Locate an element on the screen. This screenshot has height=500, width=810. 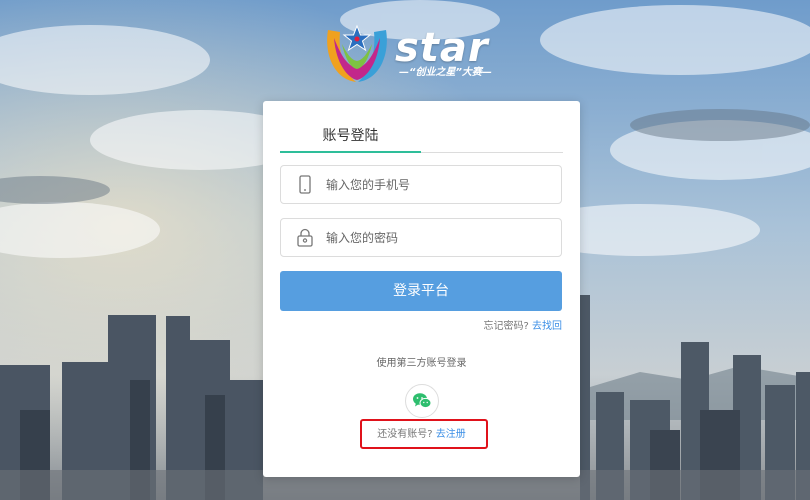
register-highlight-box is located at coordinates (424, 434).